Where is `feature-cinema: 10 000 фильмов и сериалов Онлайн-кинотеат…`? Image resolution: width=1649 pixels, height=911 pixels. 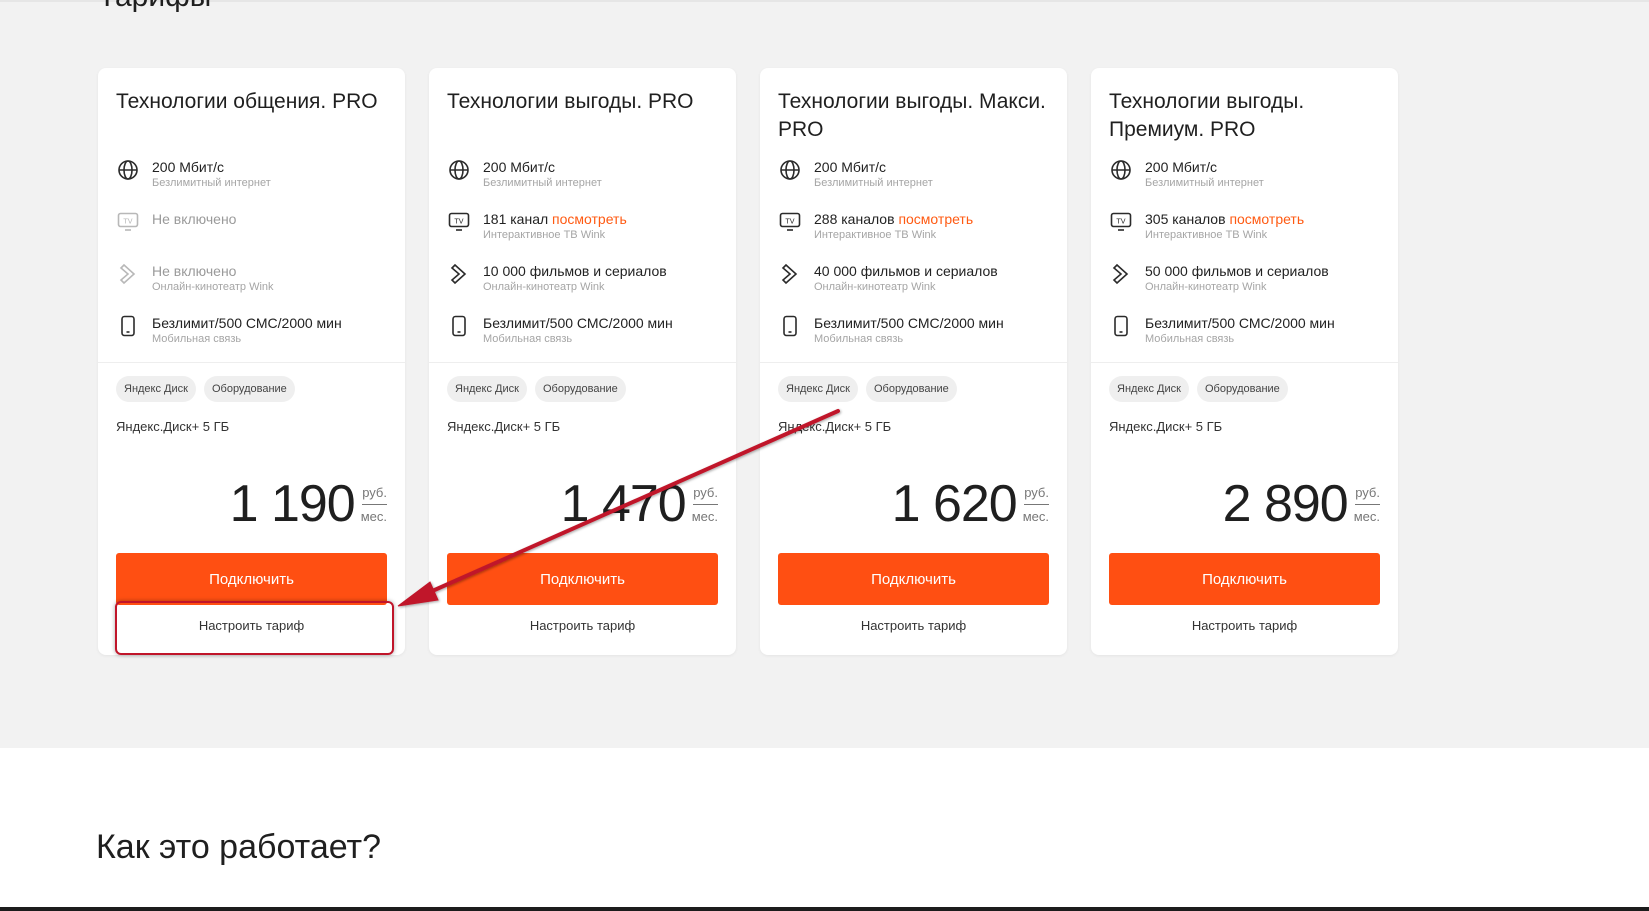
feature-cinema: 10 000 фильмов и сериалов Онлайн-кинотеат… is located at coordinates (587, 288).